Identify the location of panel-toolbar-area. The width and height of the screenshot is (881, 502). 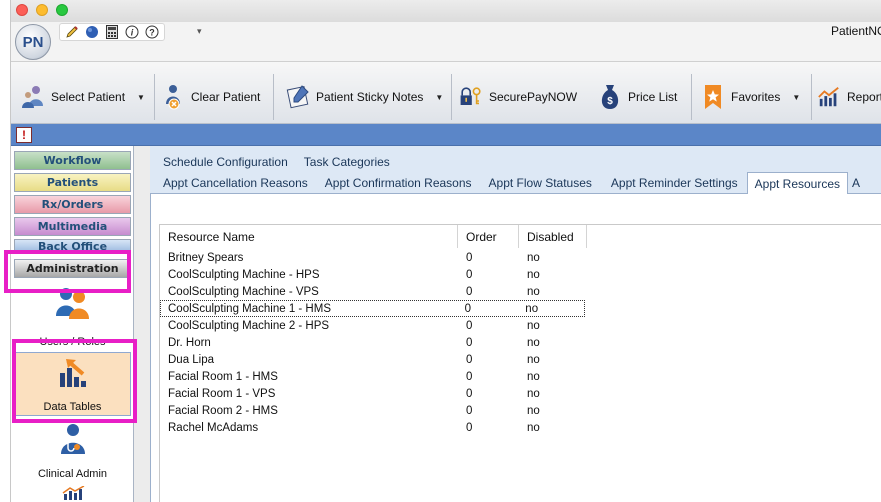
(516, 207).